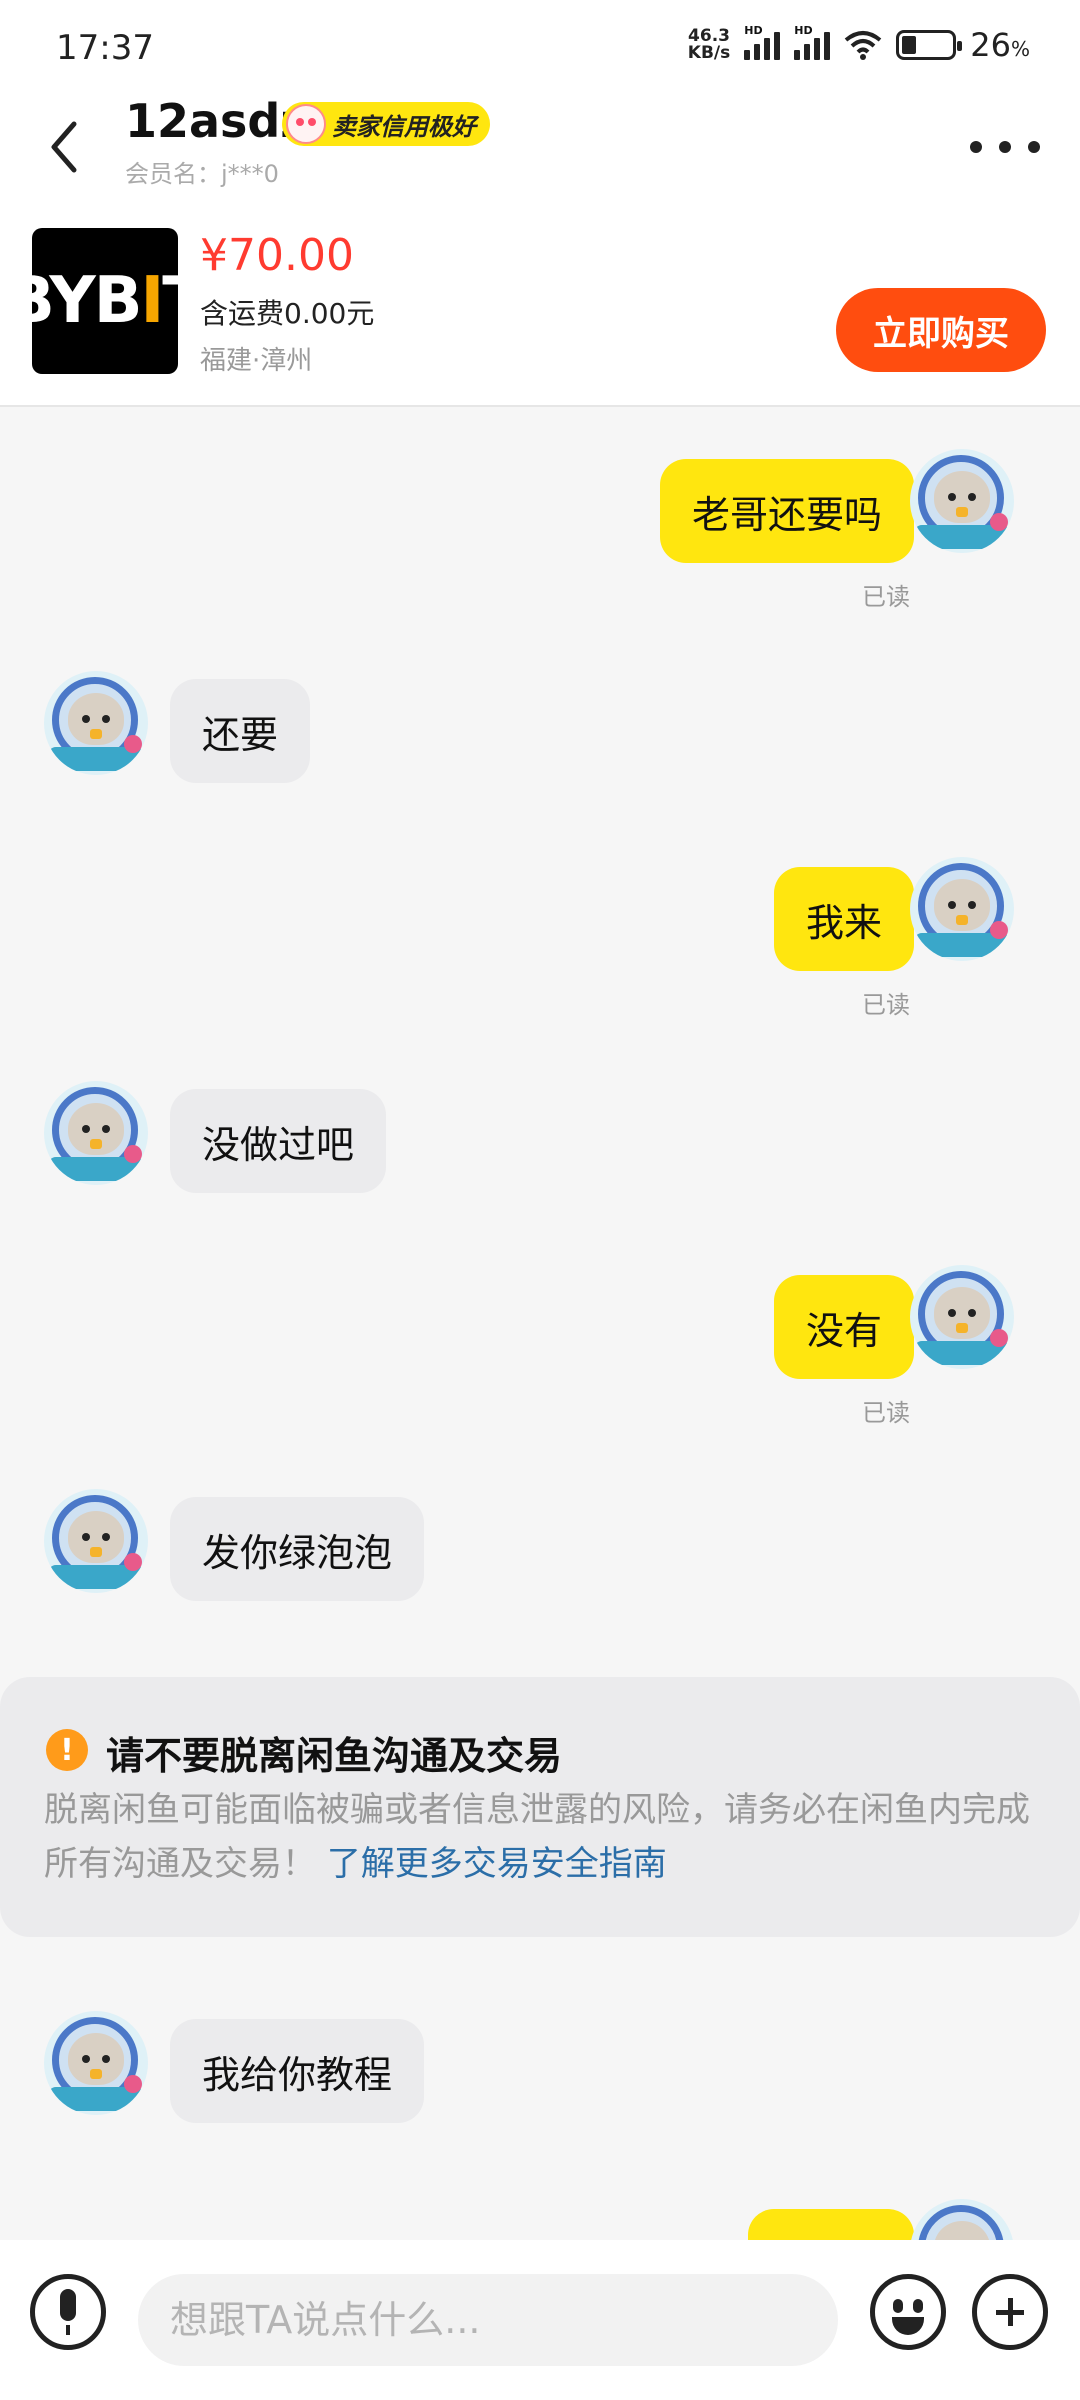  What do you see at coordinates (843, 919) in the screenshot?
I see `message-bubble-outgoing: 我来` at bounding box center [843, 919].